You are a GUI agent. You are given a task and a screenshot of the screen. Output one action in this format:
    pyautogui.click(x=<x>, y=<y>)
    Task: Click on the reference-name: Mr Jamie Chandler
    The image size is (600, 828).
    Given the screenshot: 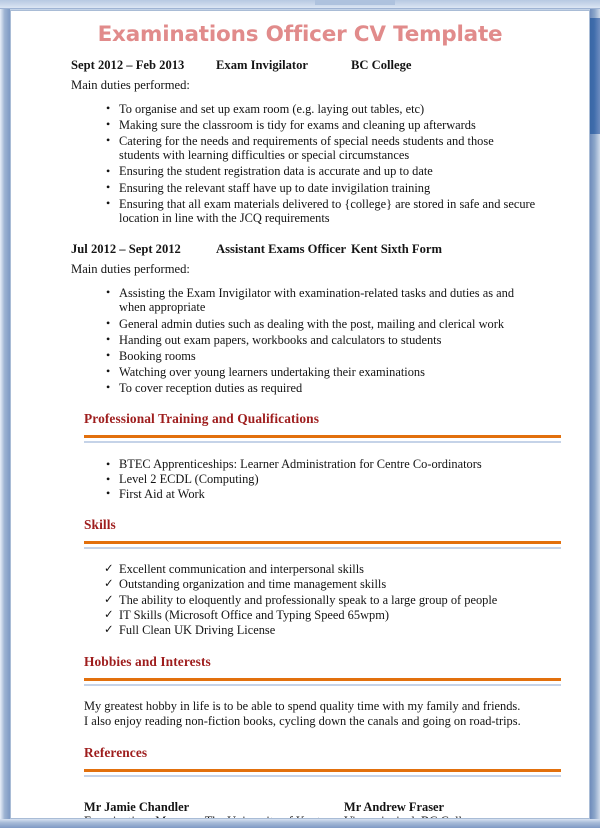 What is the action you would take?
    pyautogui.click(x=137, y=806)
    